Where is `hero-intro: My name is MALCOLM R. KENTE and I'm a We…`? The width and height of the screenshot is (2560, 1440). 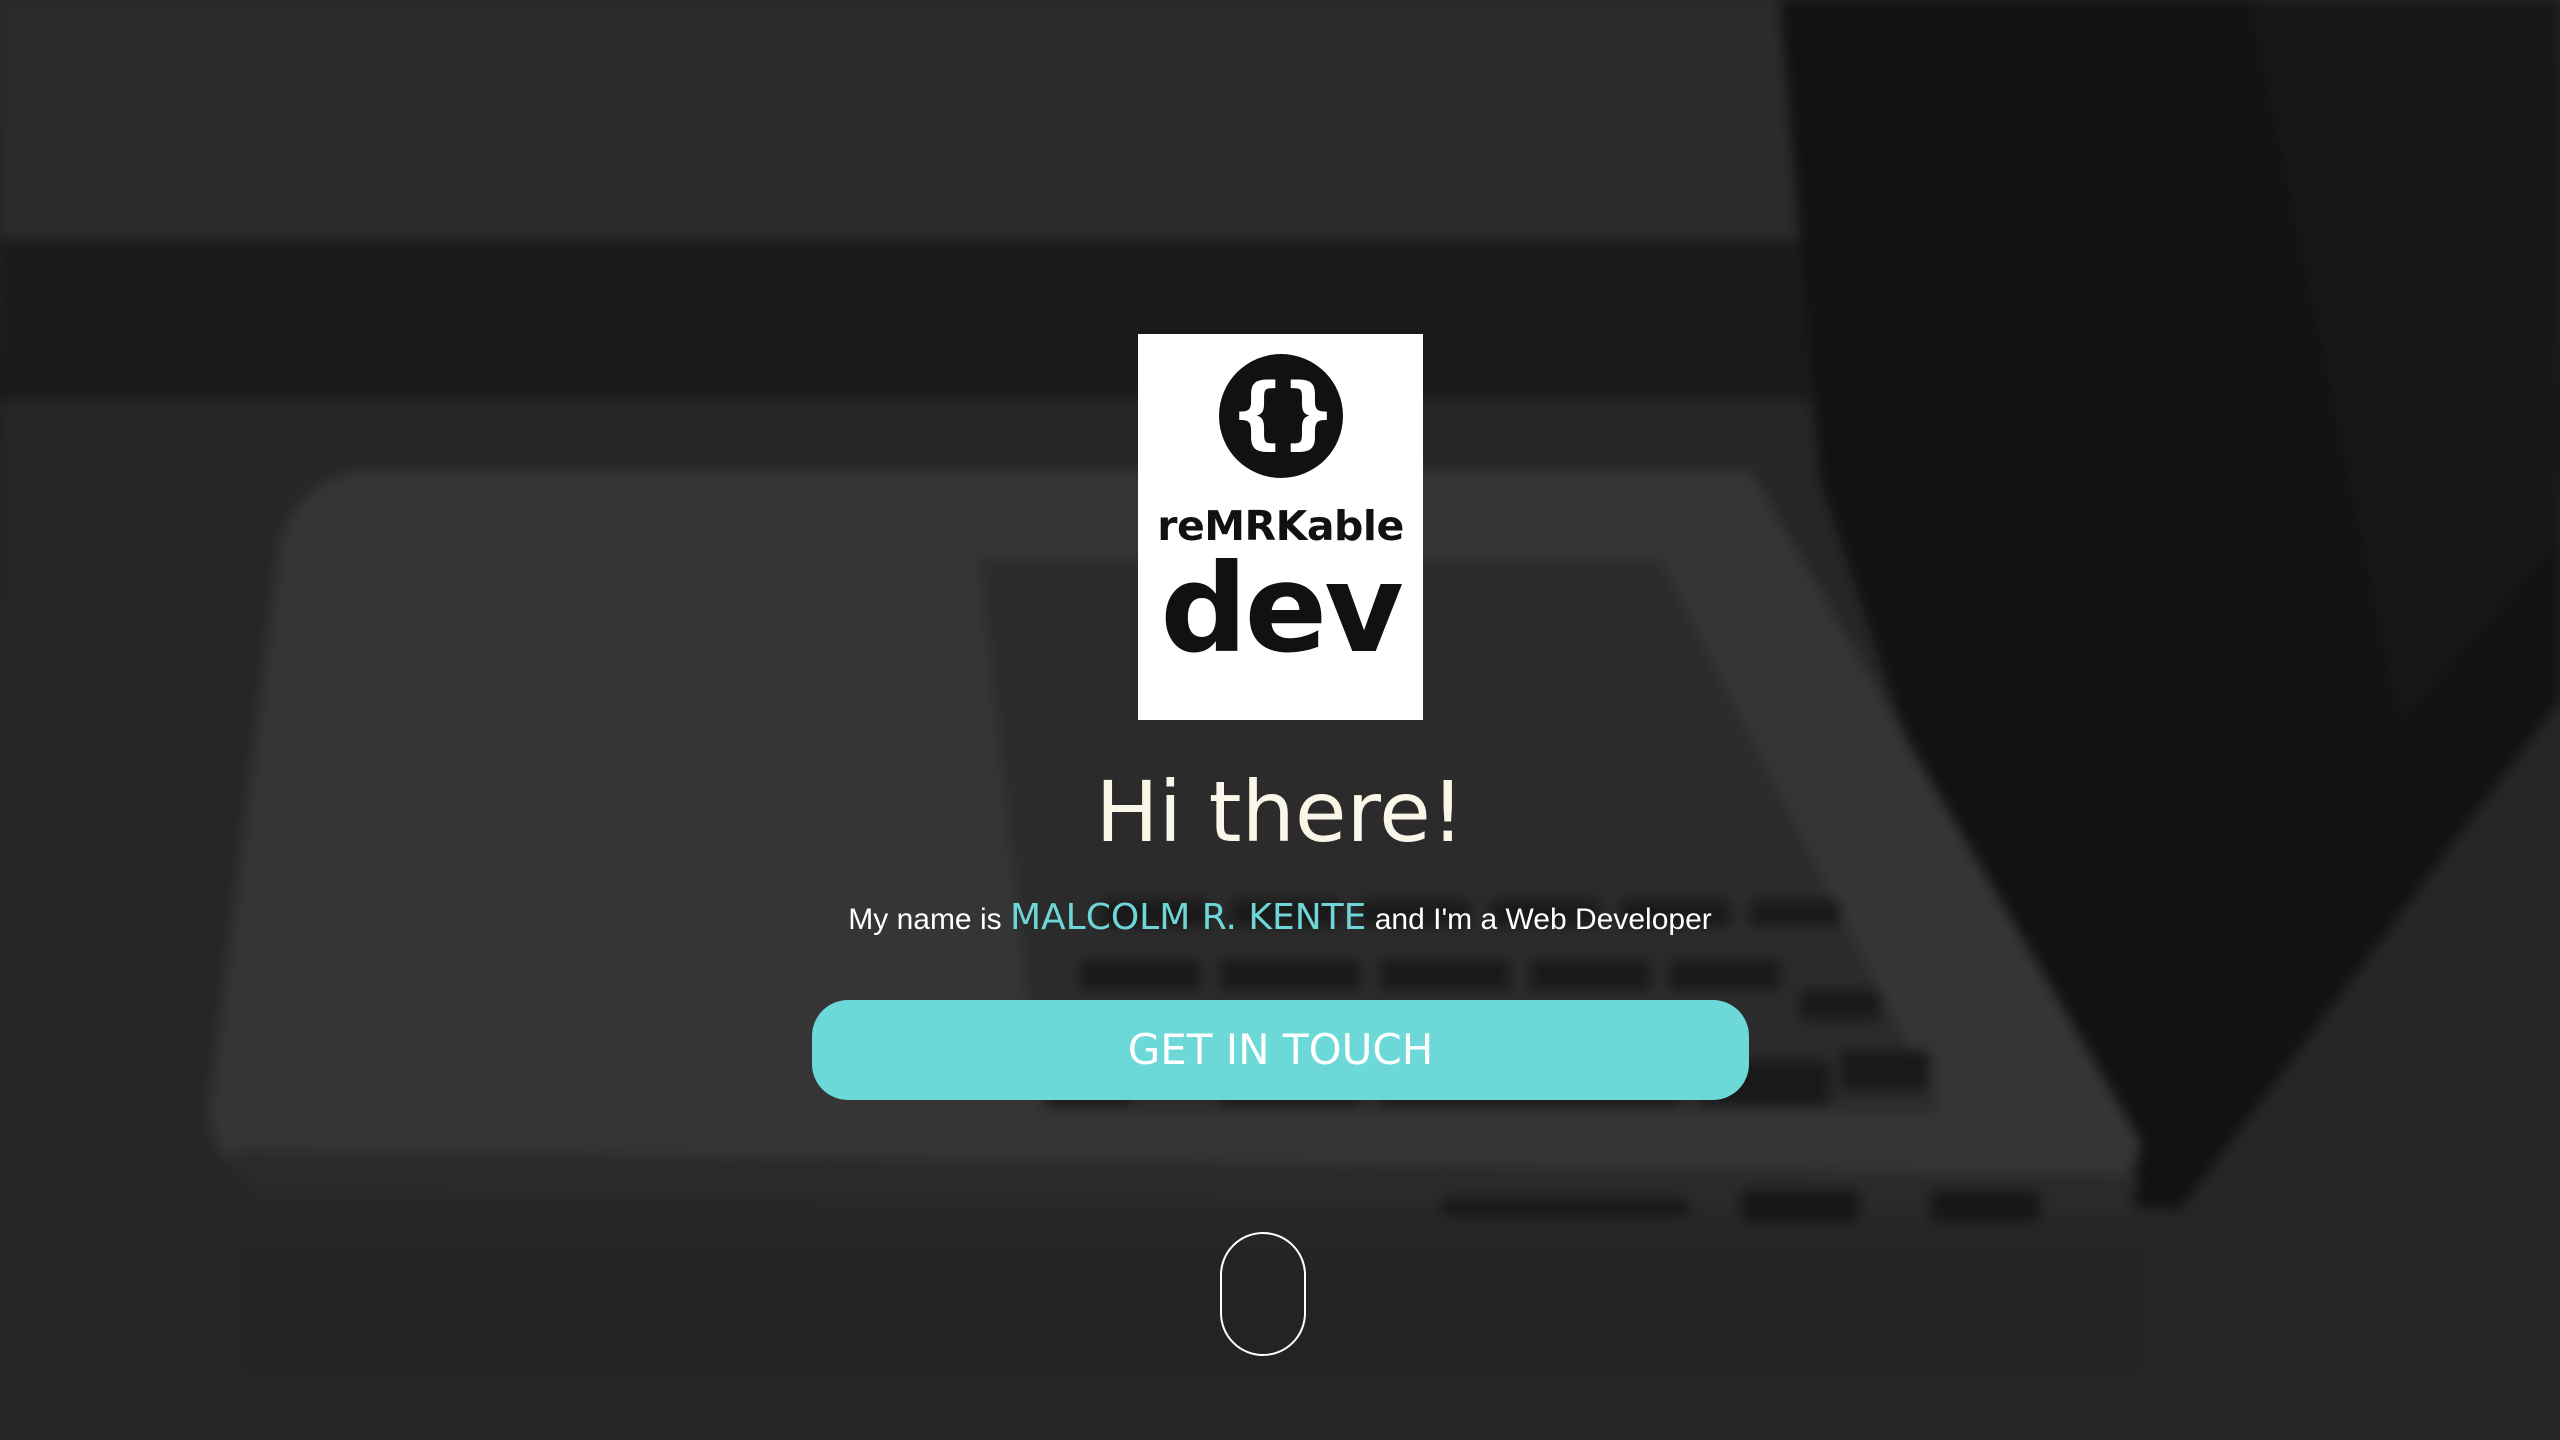 hero-intro: My name is MALCOLM R. KENTE and I'm a We… is located at coordinates (1280, 919).